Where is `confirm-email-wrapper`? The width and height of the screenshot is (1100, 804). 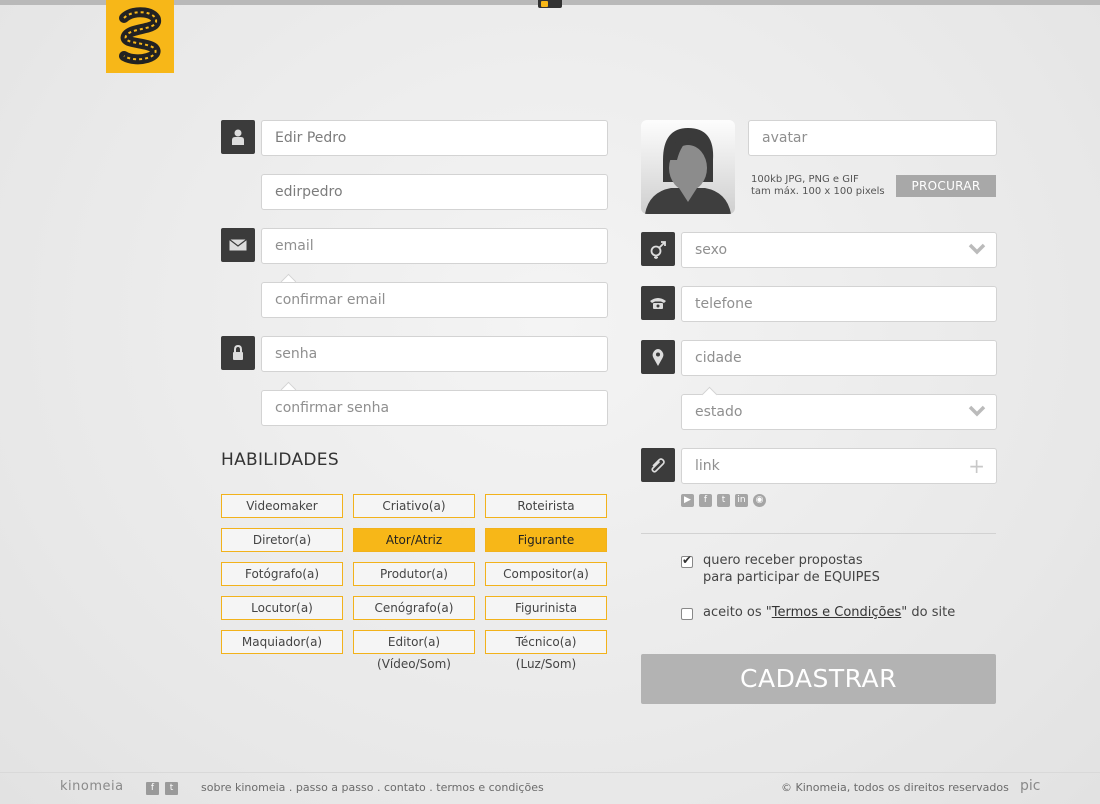
confirm-email-wrapper is located at coordinates (434, 300).